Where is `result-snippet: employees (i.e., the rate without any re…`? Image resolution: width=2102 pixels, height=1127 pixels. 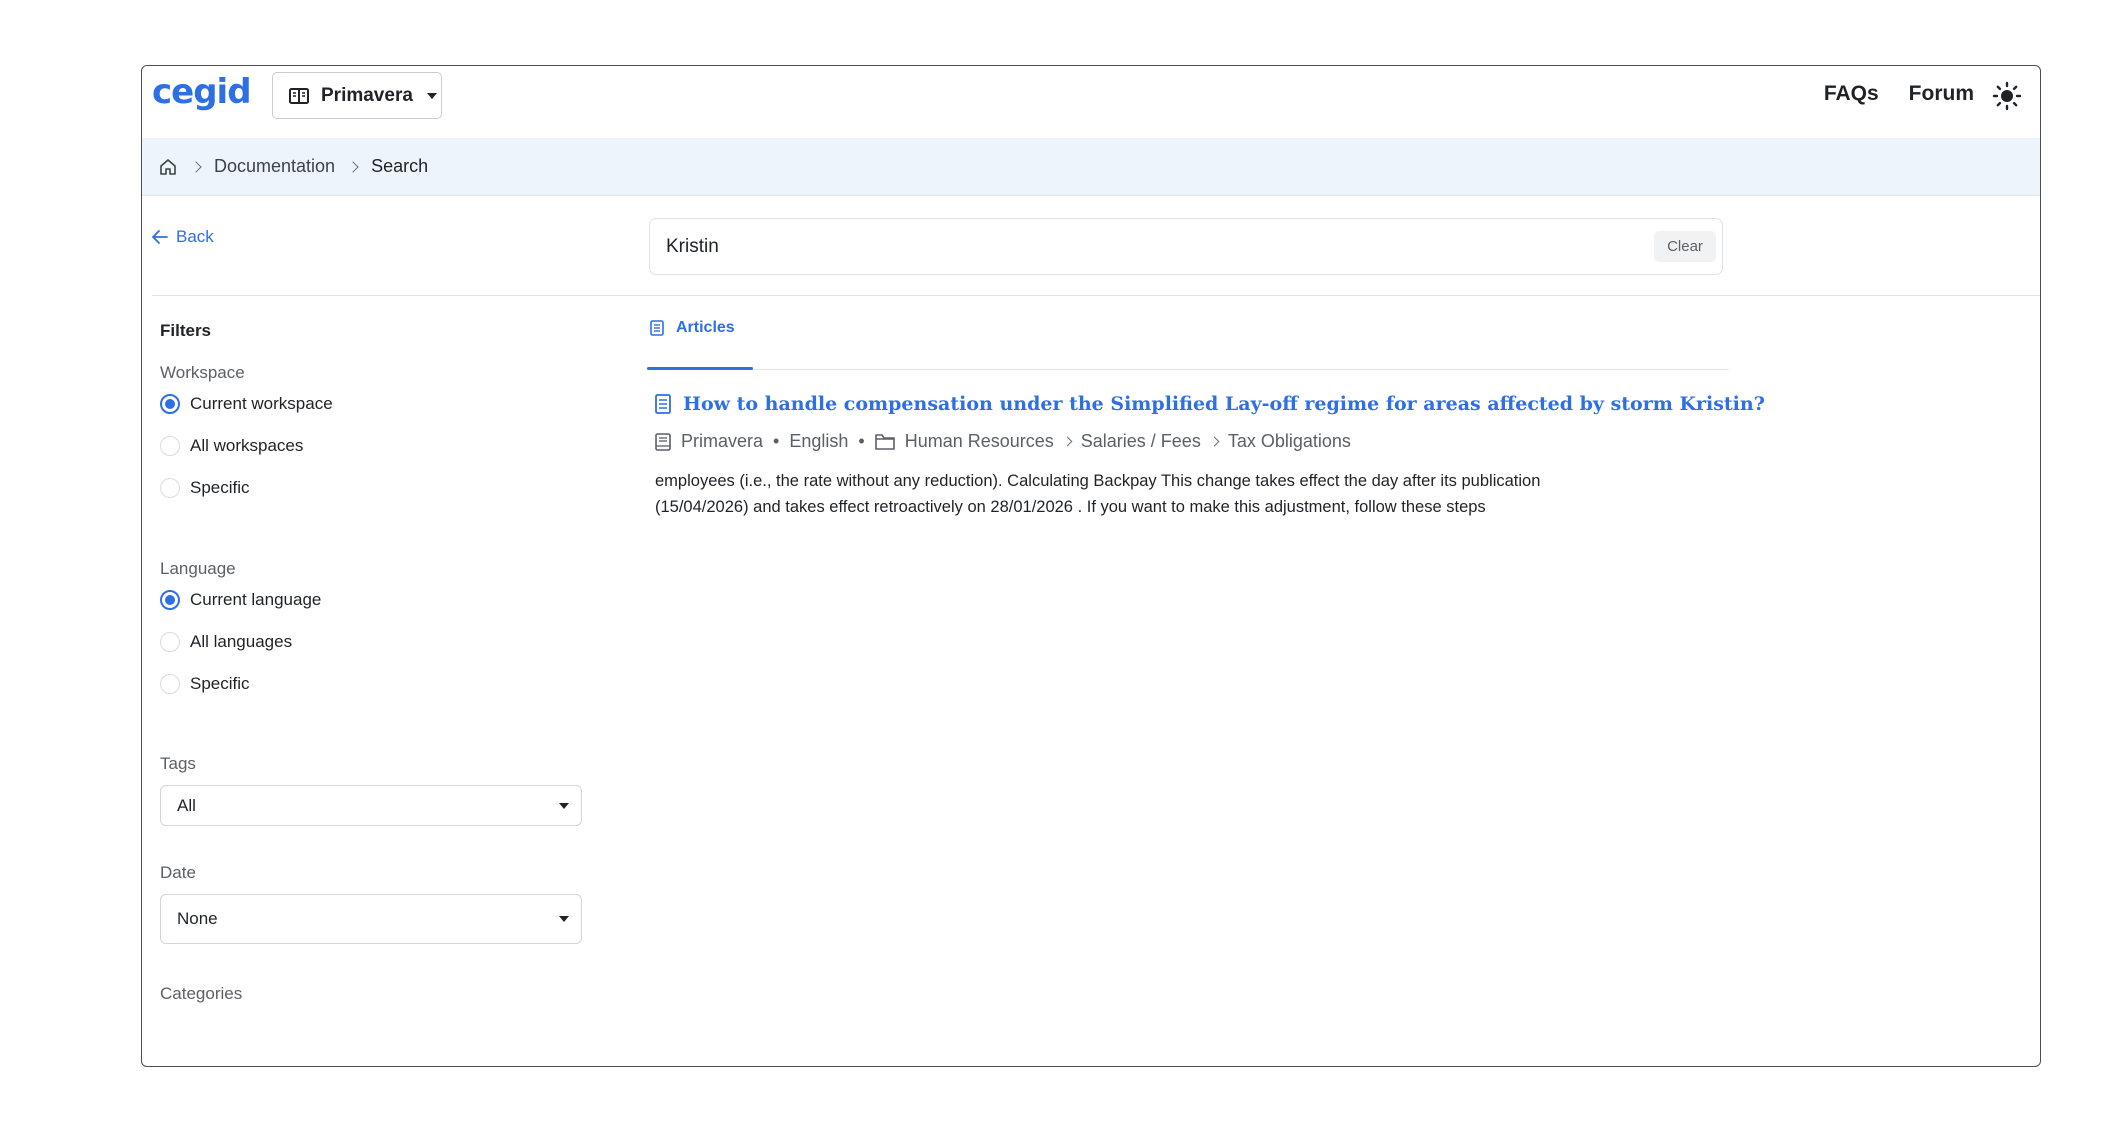 result-snippet: employees (i.e., the rate without any re… is located at coordinates (1195, 494).